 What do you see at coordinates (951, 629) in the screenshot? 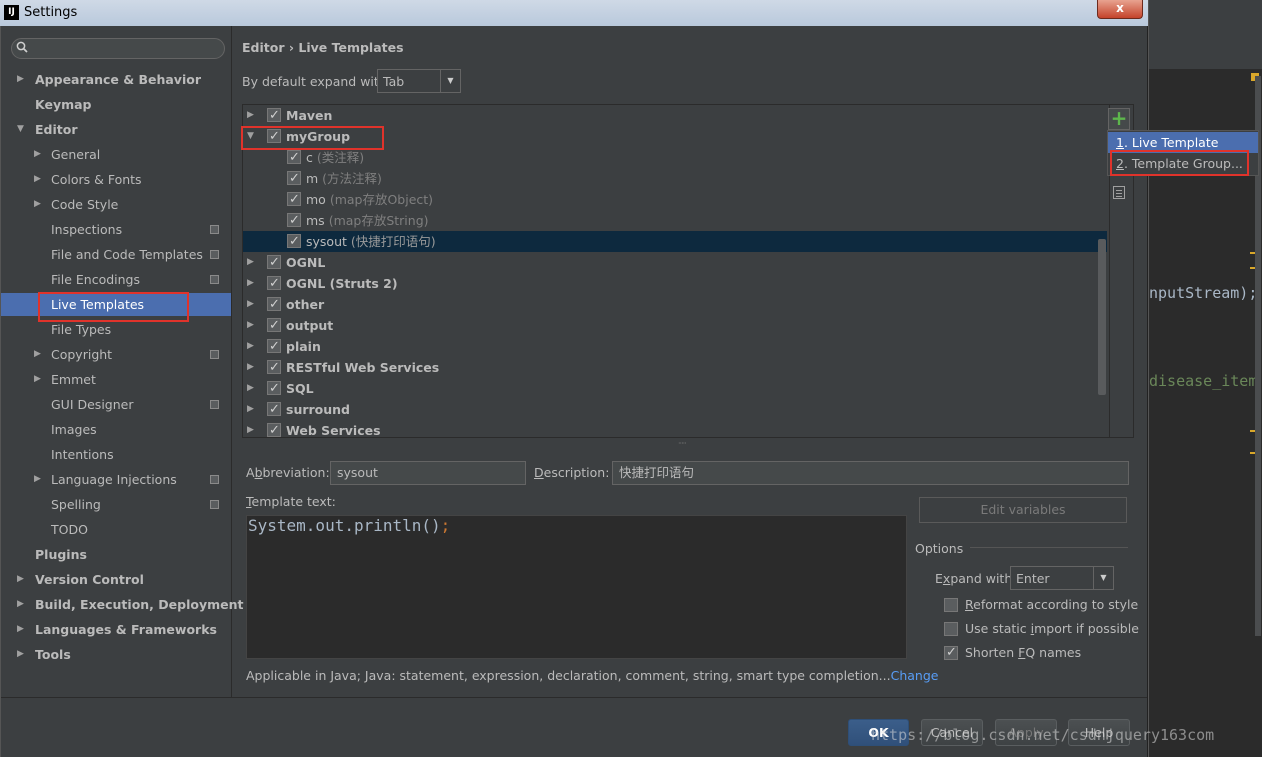
I see `static-import-checkbox` at bounding box center [951, 629].